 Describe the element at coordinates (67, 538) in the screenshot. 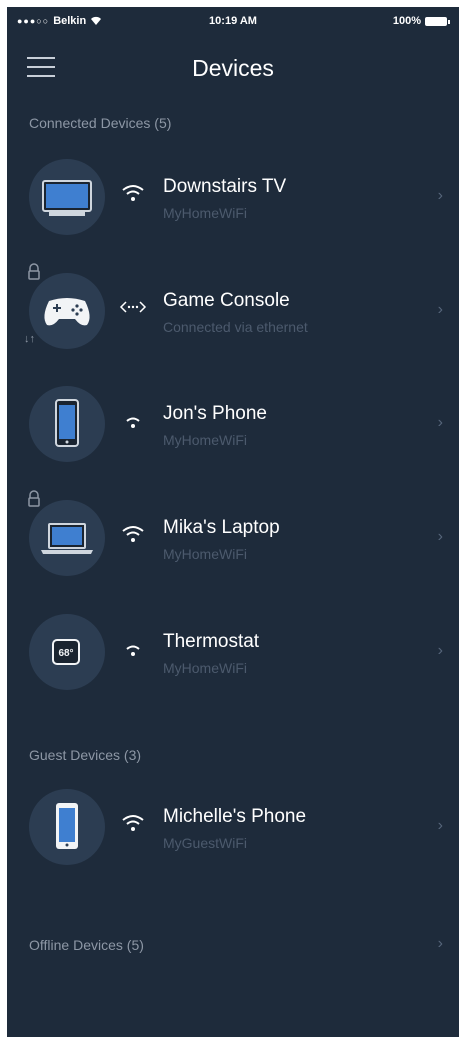

I see `laptop-icon` at that location.